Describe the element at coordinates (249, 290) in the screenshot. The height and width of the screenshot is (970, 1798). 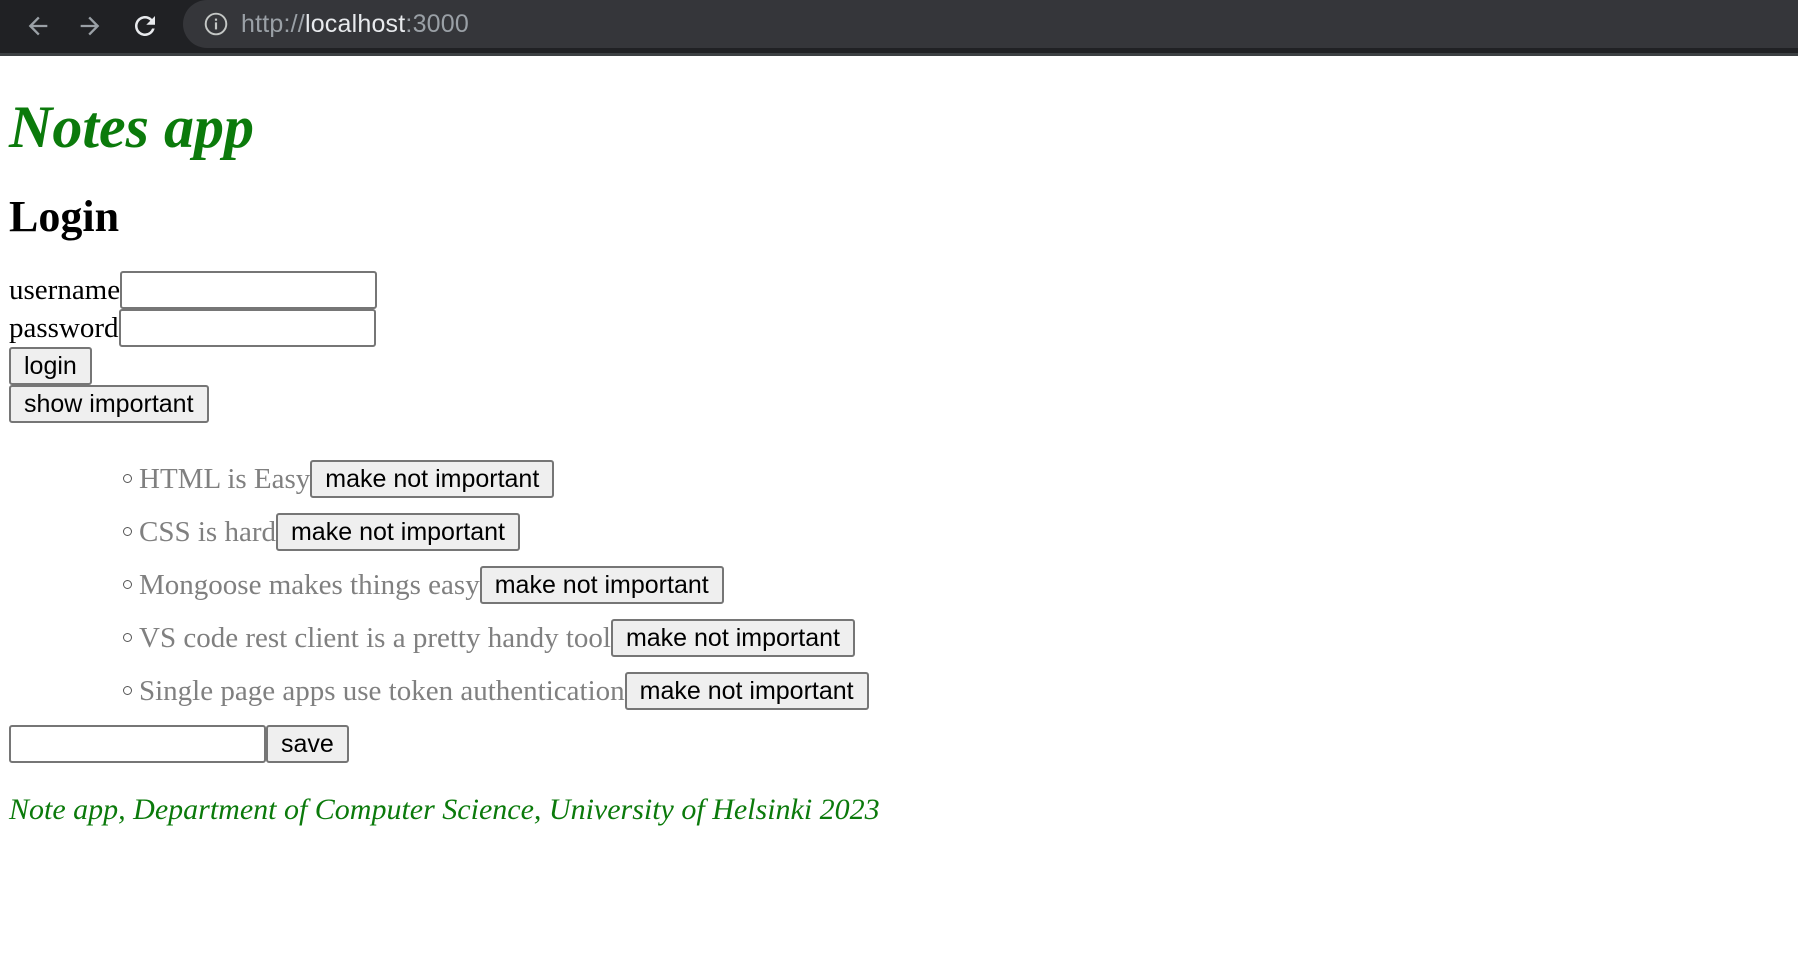
I see `username-input` at that location.